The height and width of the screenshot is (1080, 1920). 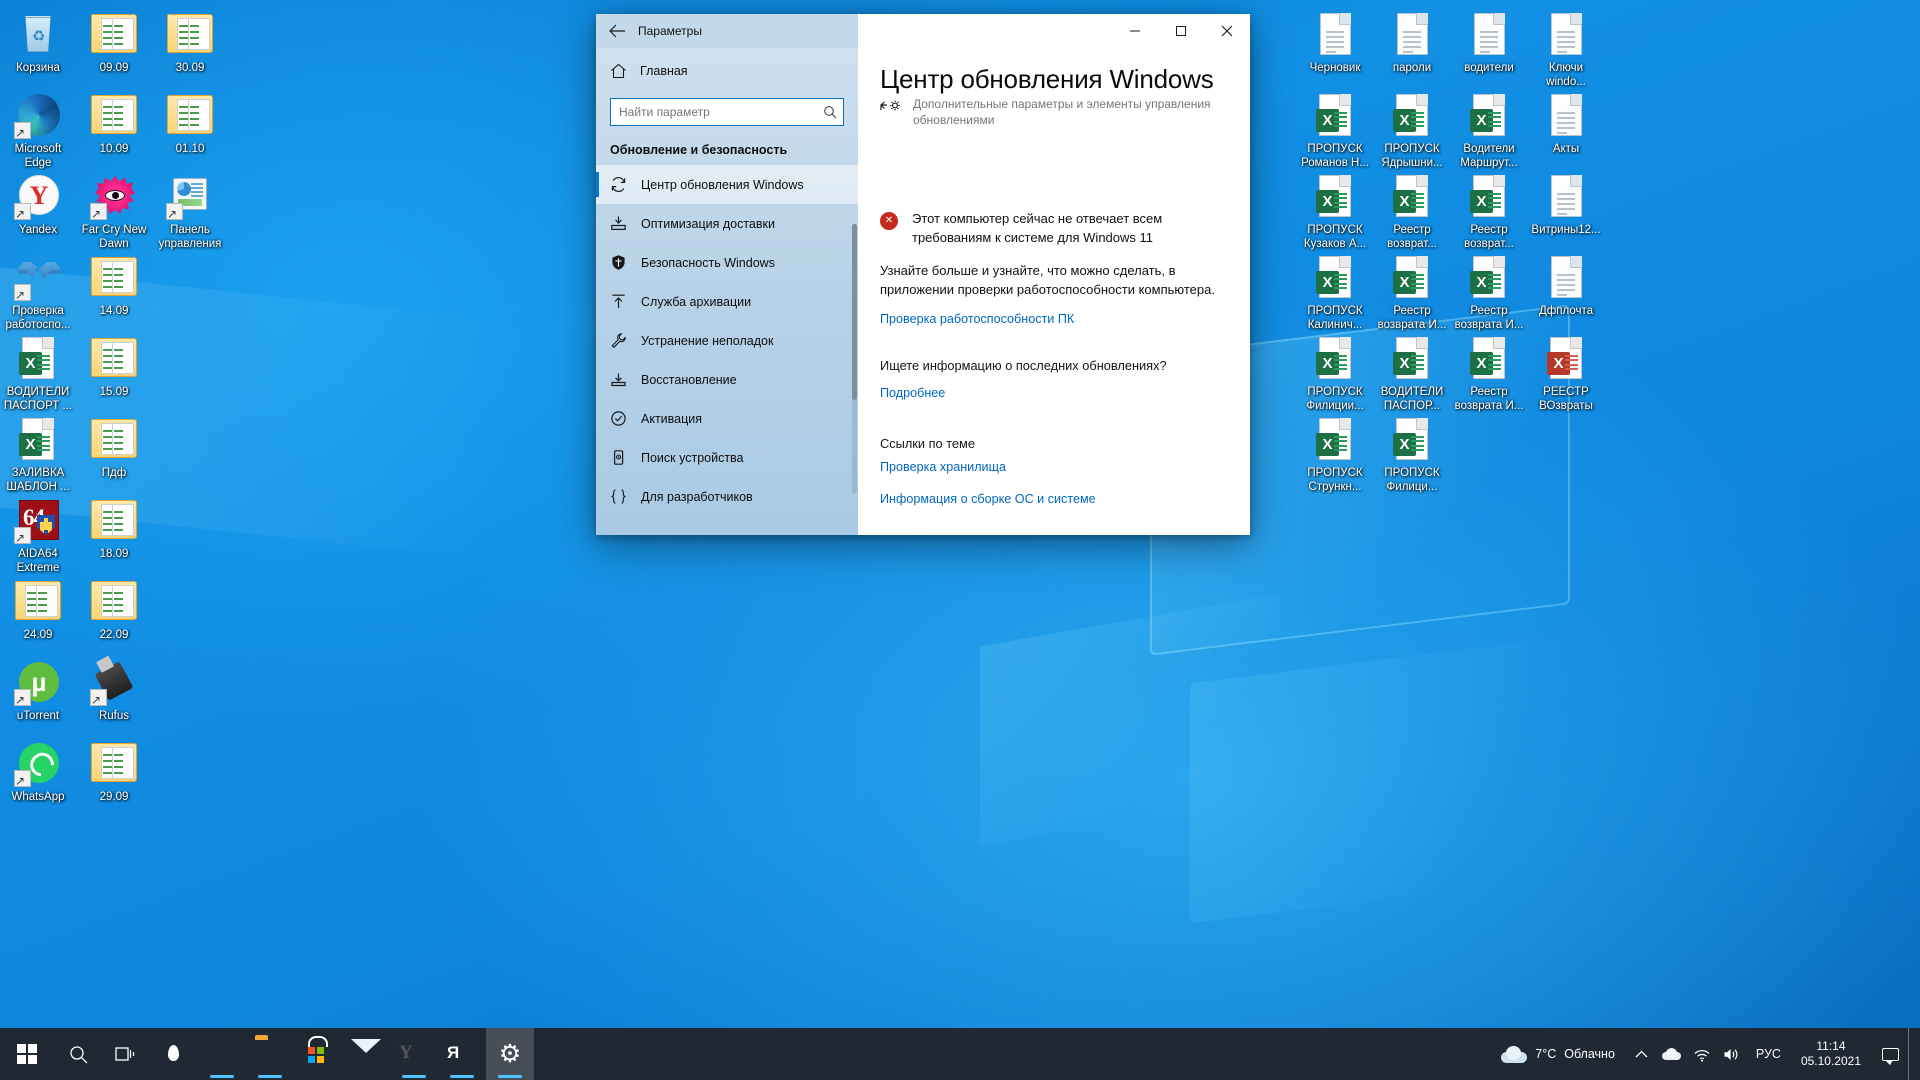 What do you see at coordinates (721, 112) in the screenshot?
I see `search-input` at bounding box center [721, 112].